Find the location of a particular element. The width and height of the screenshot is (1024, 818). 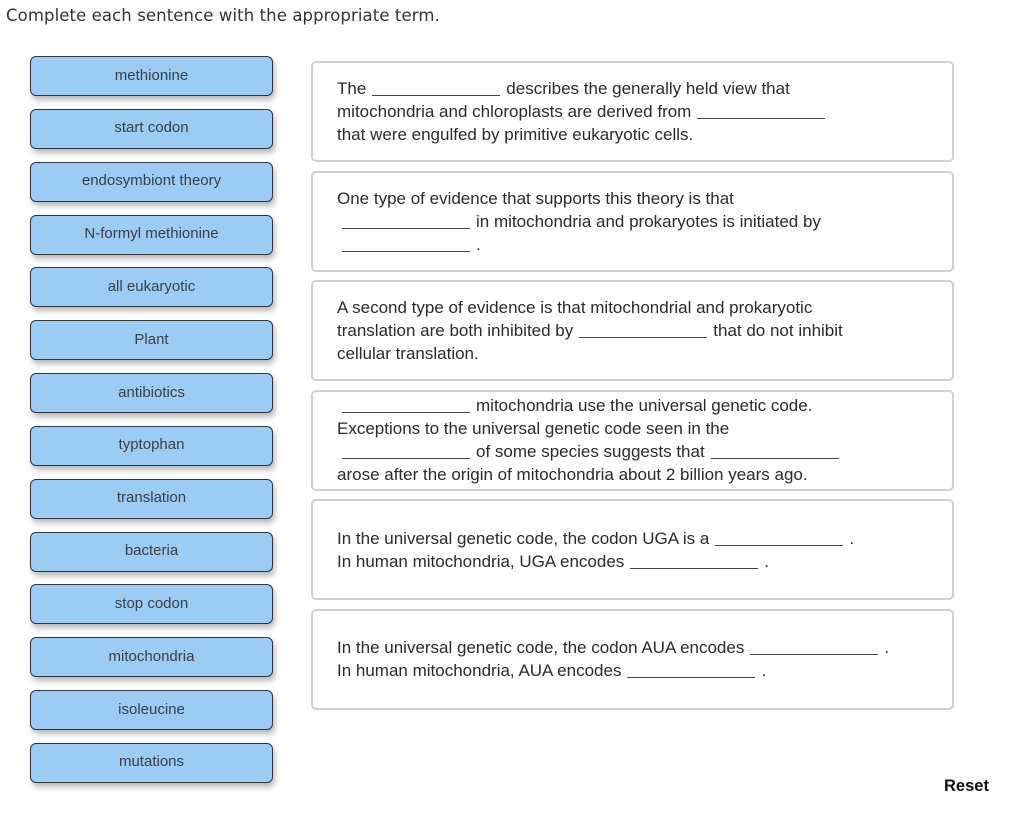

sentence-fragment: In human mitochondria, UGA encodes is located at coordinates (481, 561).